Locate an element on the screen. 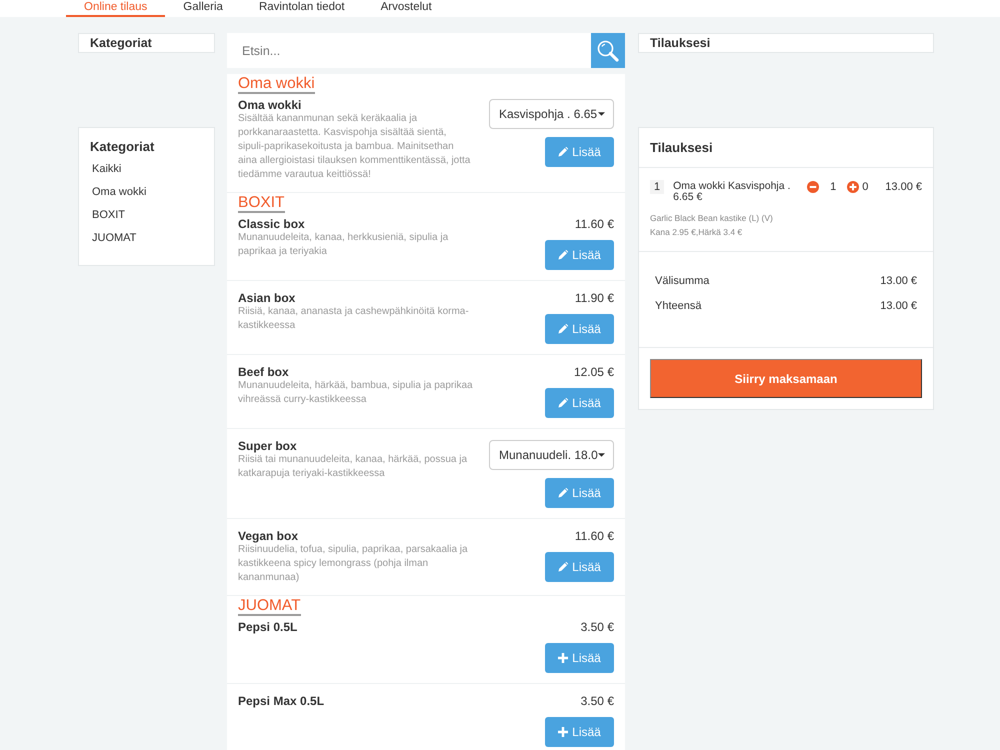  item-total: 13.00 € is located at coordinates (903, 187).